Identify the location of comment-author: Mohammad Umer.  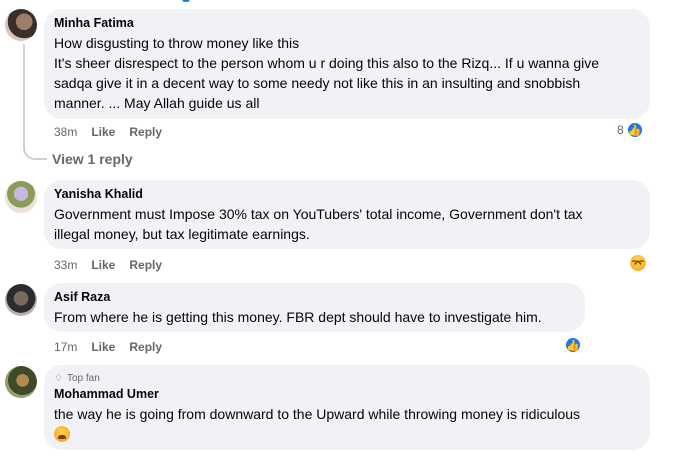
(346, 394).